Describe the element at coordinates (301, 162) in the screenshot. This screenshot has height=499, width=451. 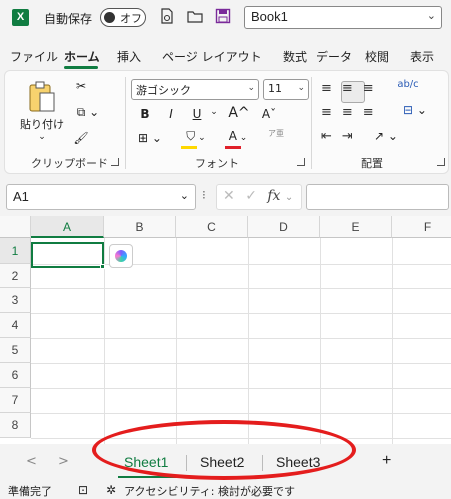
I see `font-launcher-icon` at that location.